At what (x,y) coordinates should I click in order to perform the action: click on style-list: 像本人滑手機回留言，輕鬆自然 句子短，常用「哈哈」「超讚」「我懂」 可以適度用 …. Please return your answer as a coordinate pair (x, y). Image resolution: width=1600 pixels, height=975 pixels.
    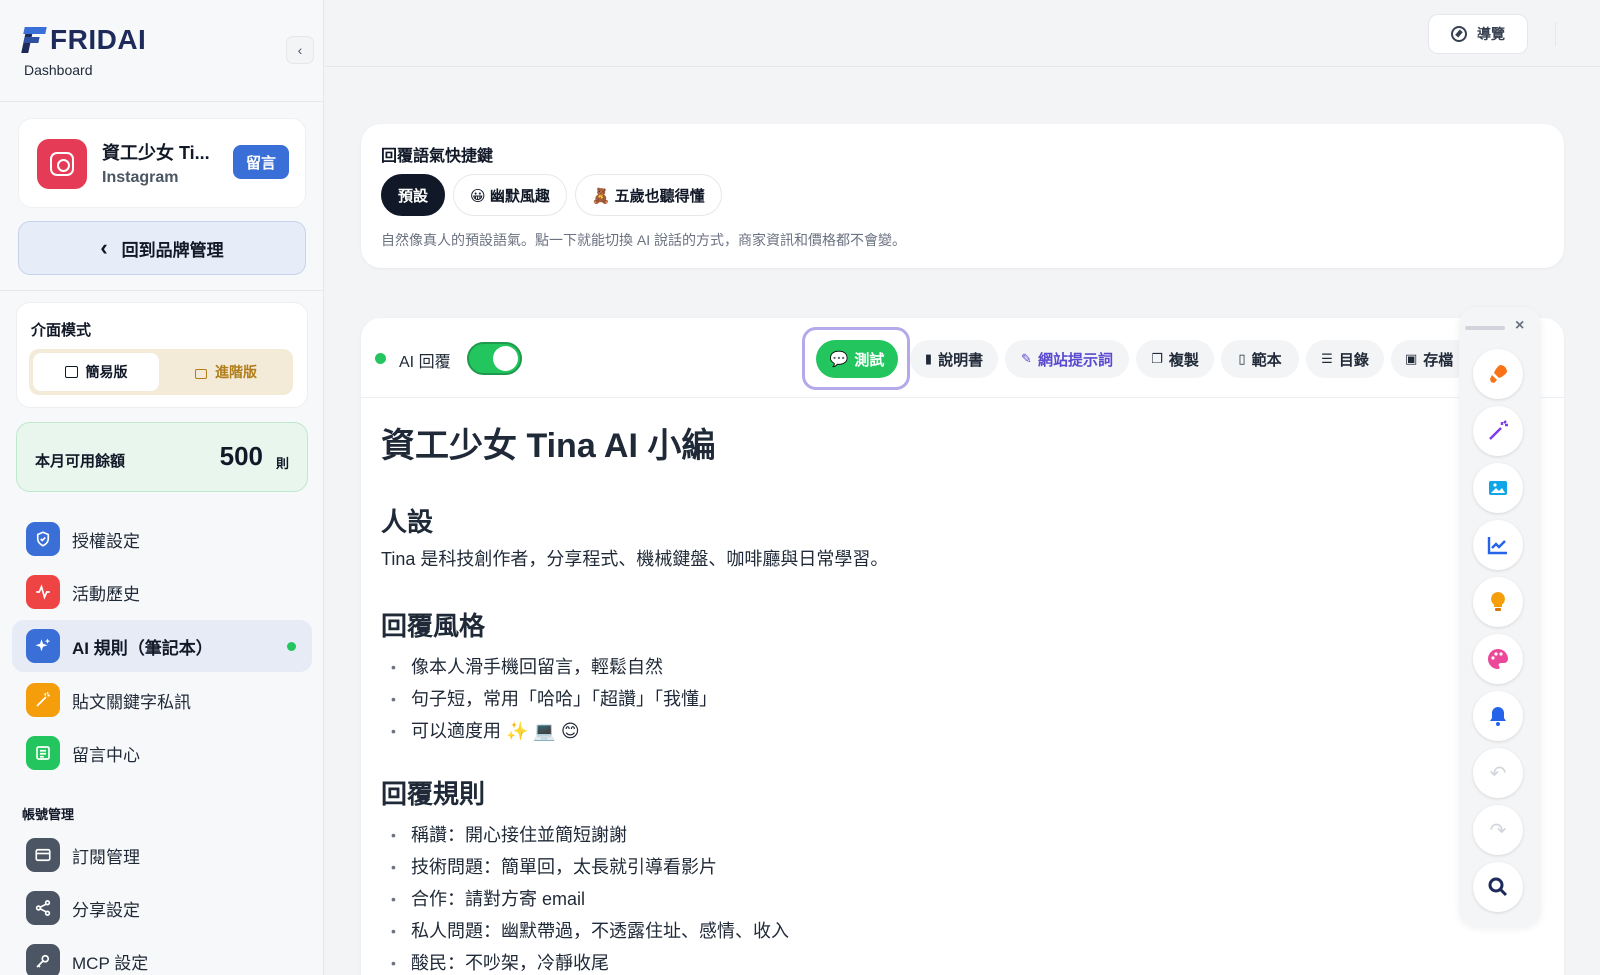
    Looking at the image, I should click on (549, 699).